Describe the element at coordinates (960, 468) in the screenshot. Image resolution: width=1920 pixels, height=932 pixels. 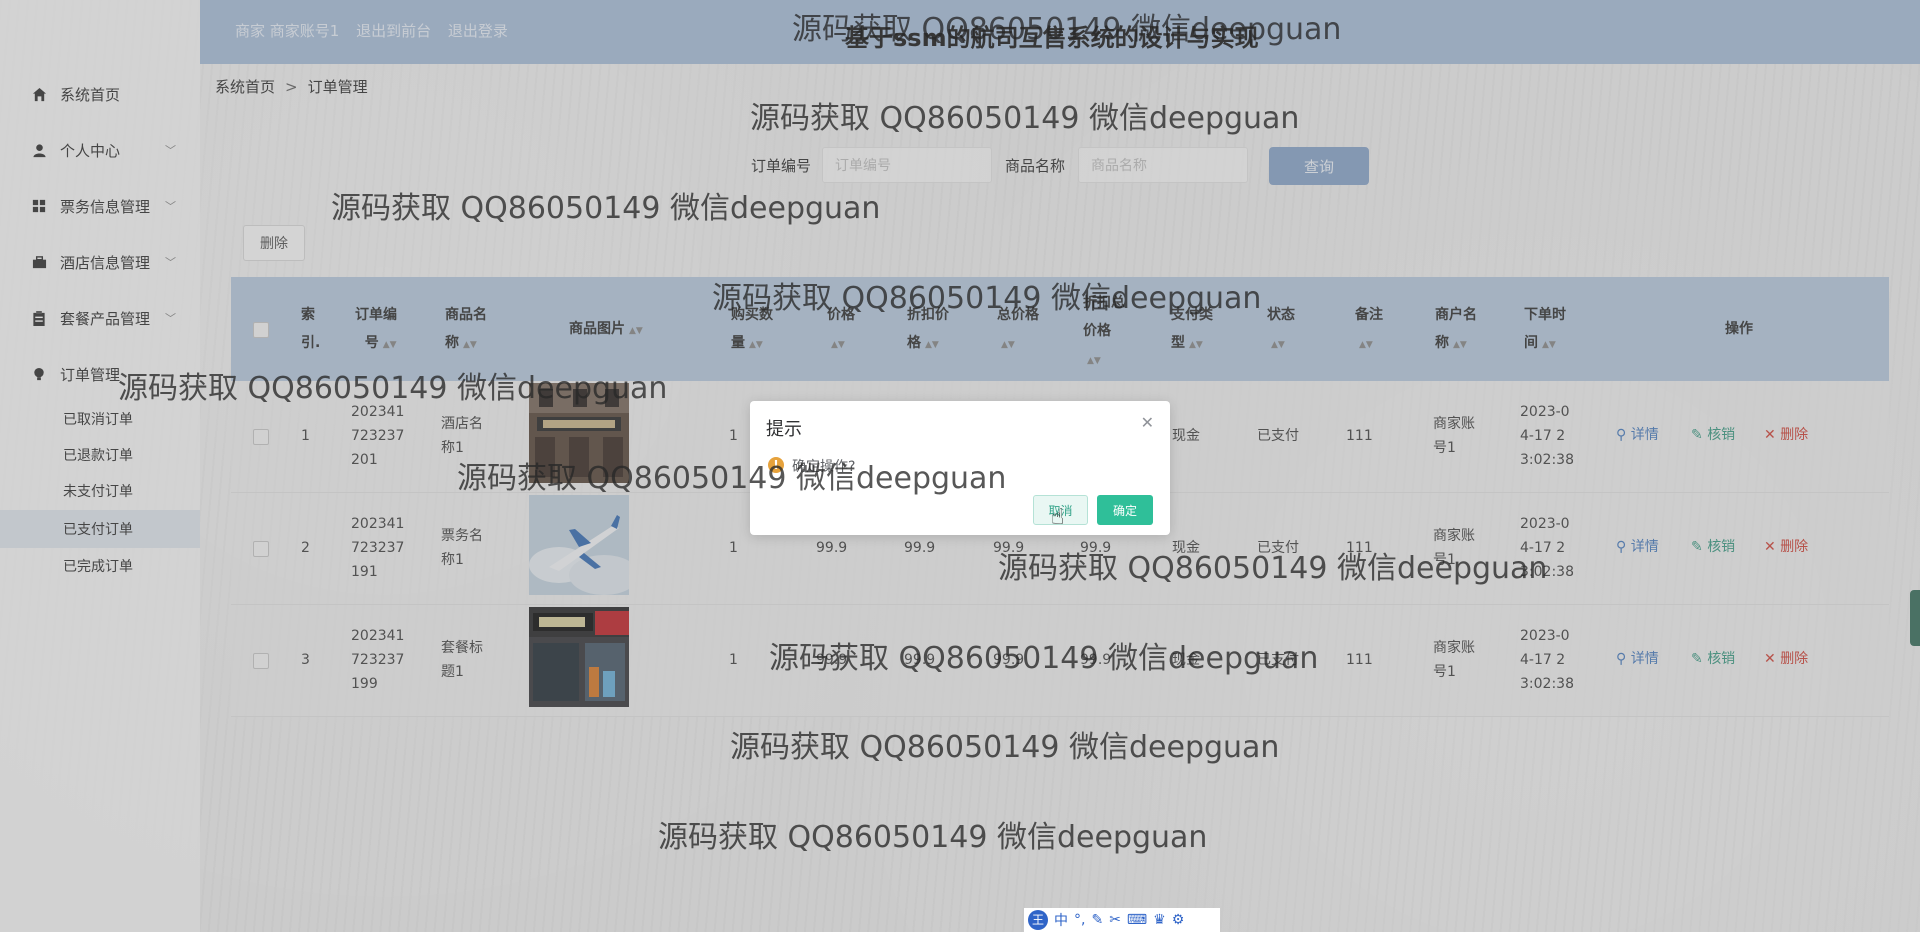
I see `confirm-dialog: 提示 ✕ ! 确定操作? 取消 确定` at that location.